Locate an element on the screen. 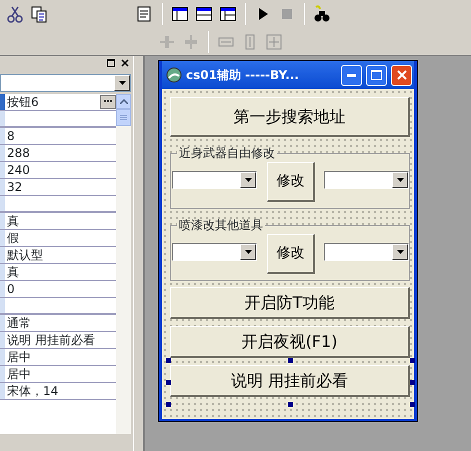 Image resolution: width=471 pixels, height=451 pixels. ellipsis-button is located at coordinates (108, 102).